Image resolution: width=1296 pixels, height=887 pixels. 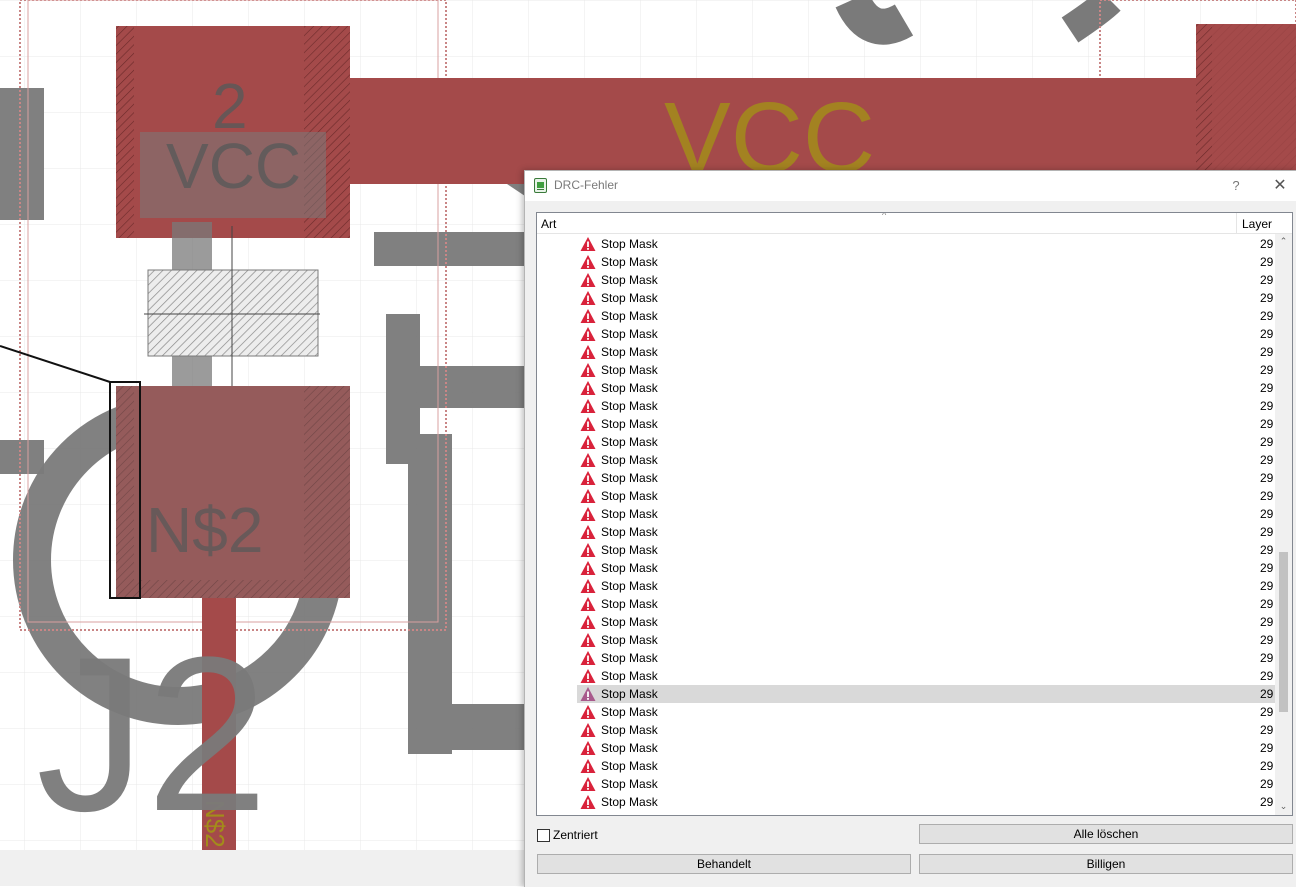 What do you see at coordinates (1283, 524) in the screenshot?
I see `vertical-scrollbar: ⌃ ⌄` at bounding box center [1283, 524].